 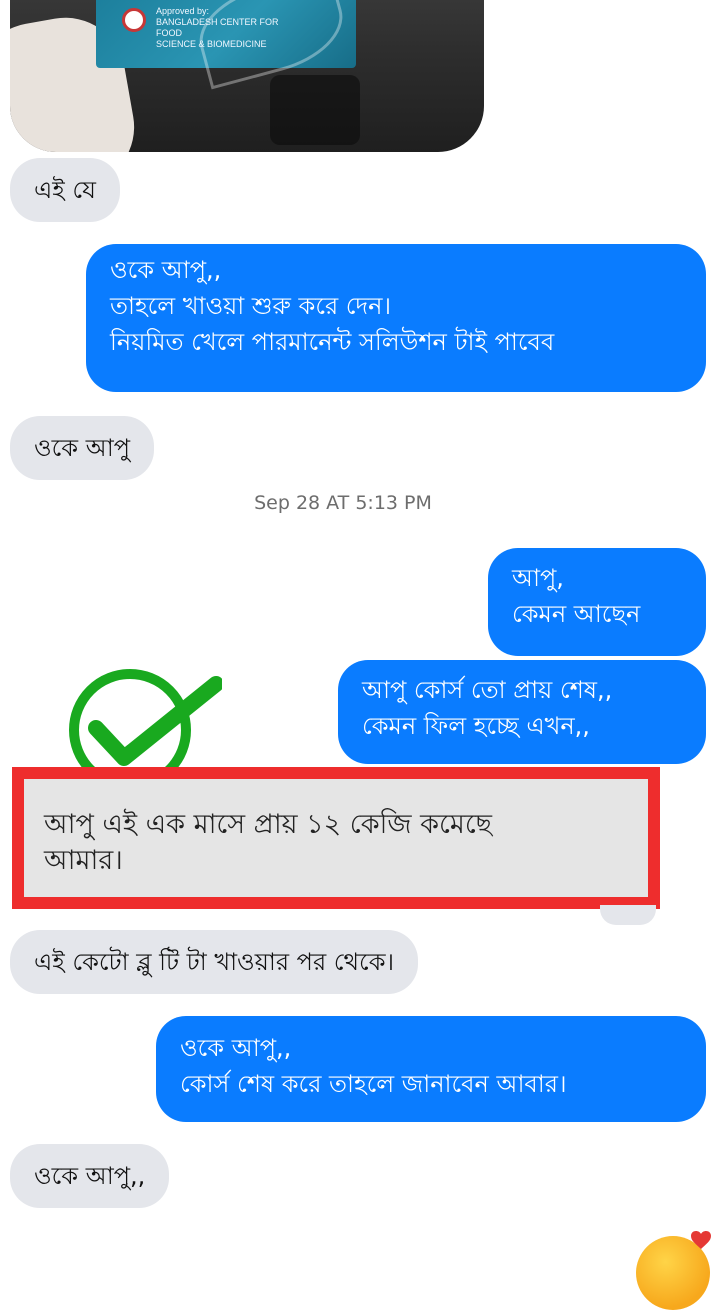 What do you see at coordinates (701, 1240) in the screenshot?
I see `heart-icon` at bounding box center [701, 1240].